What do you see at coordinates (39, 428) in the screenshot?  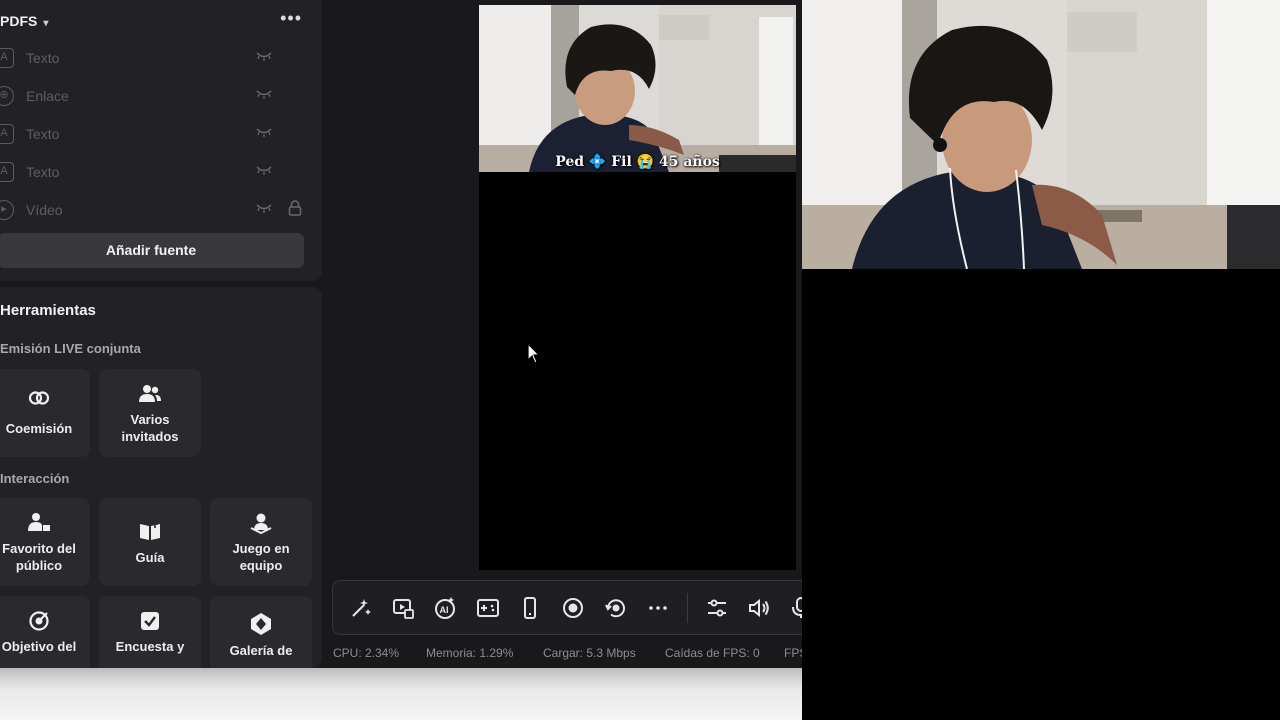 I see `tile-label: Coemisión` at bounding box center [39, 428].